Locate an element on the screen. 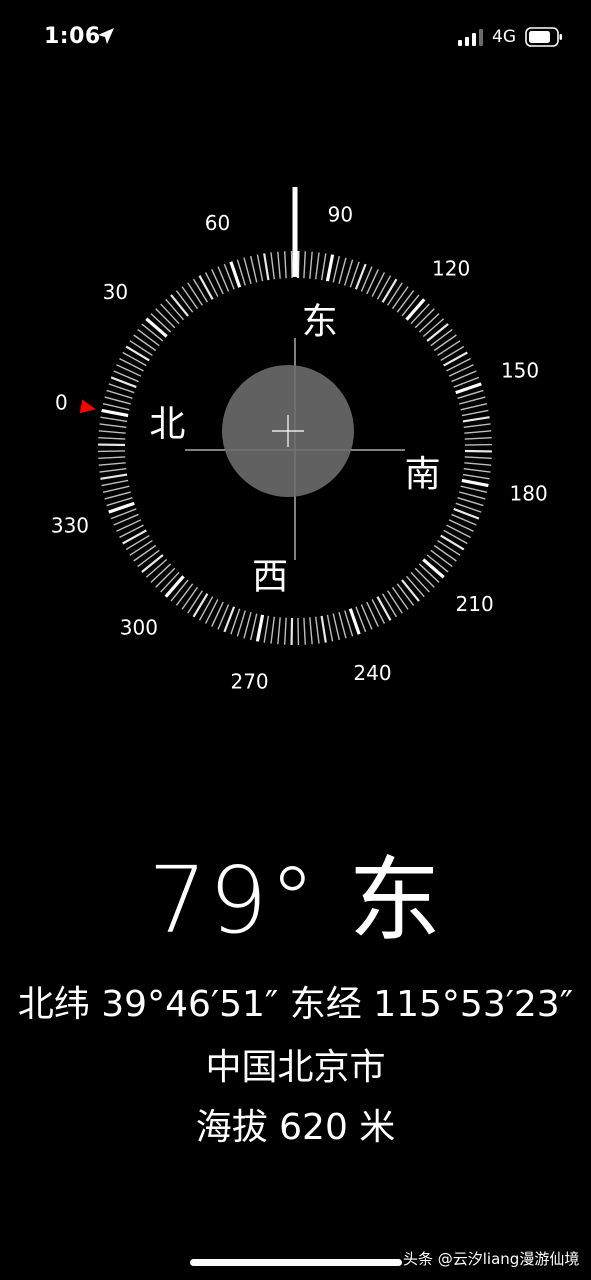 This screenshot has width=591, height=1280. status-time: 1:06 is located at coordinates (72, 36).